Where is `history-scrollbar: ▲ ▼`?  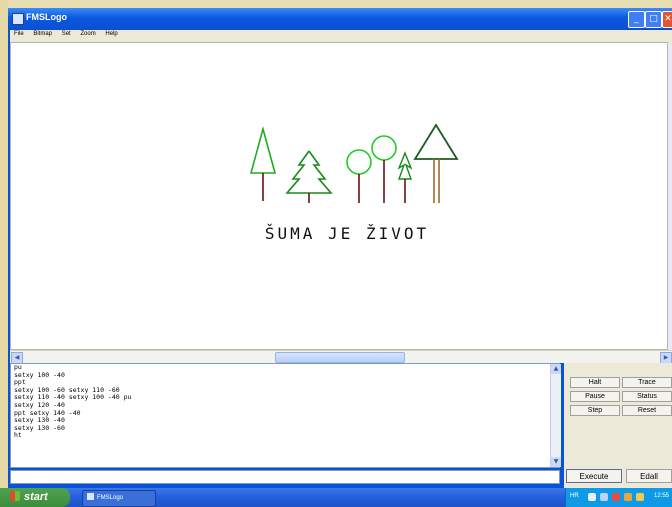
history-scrollbar: ▲ ▼ is located at coordinates (555, 415).